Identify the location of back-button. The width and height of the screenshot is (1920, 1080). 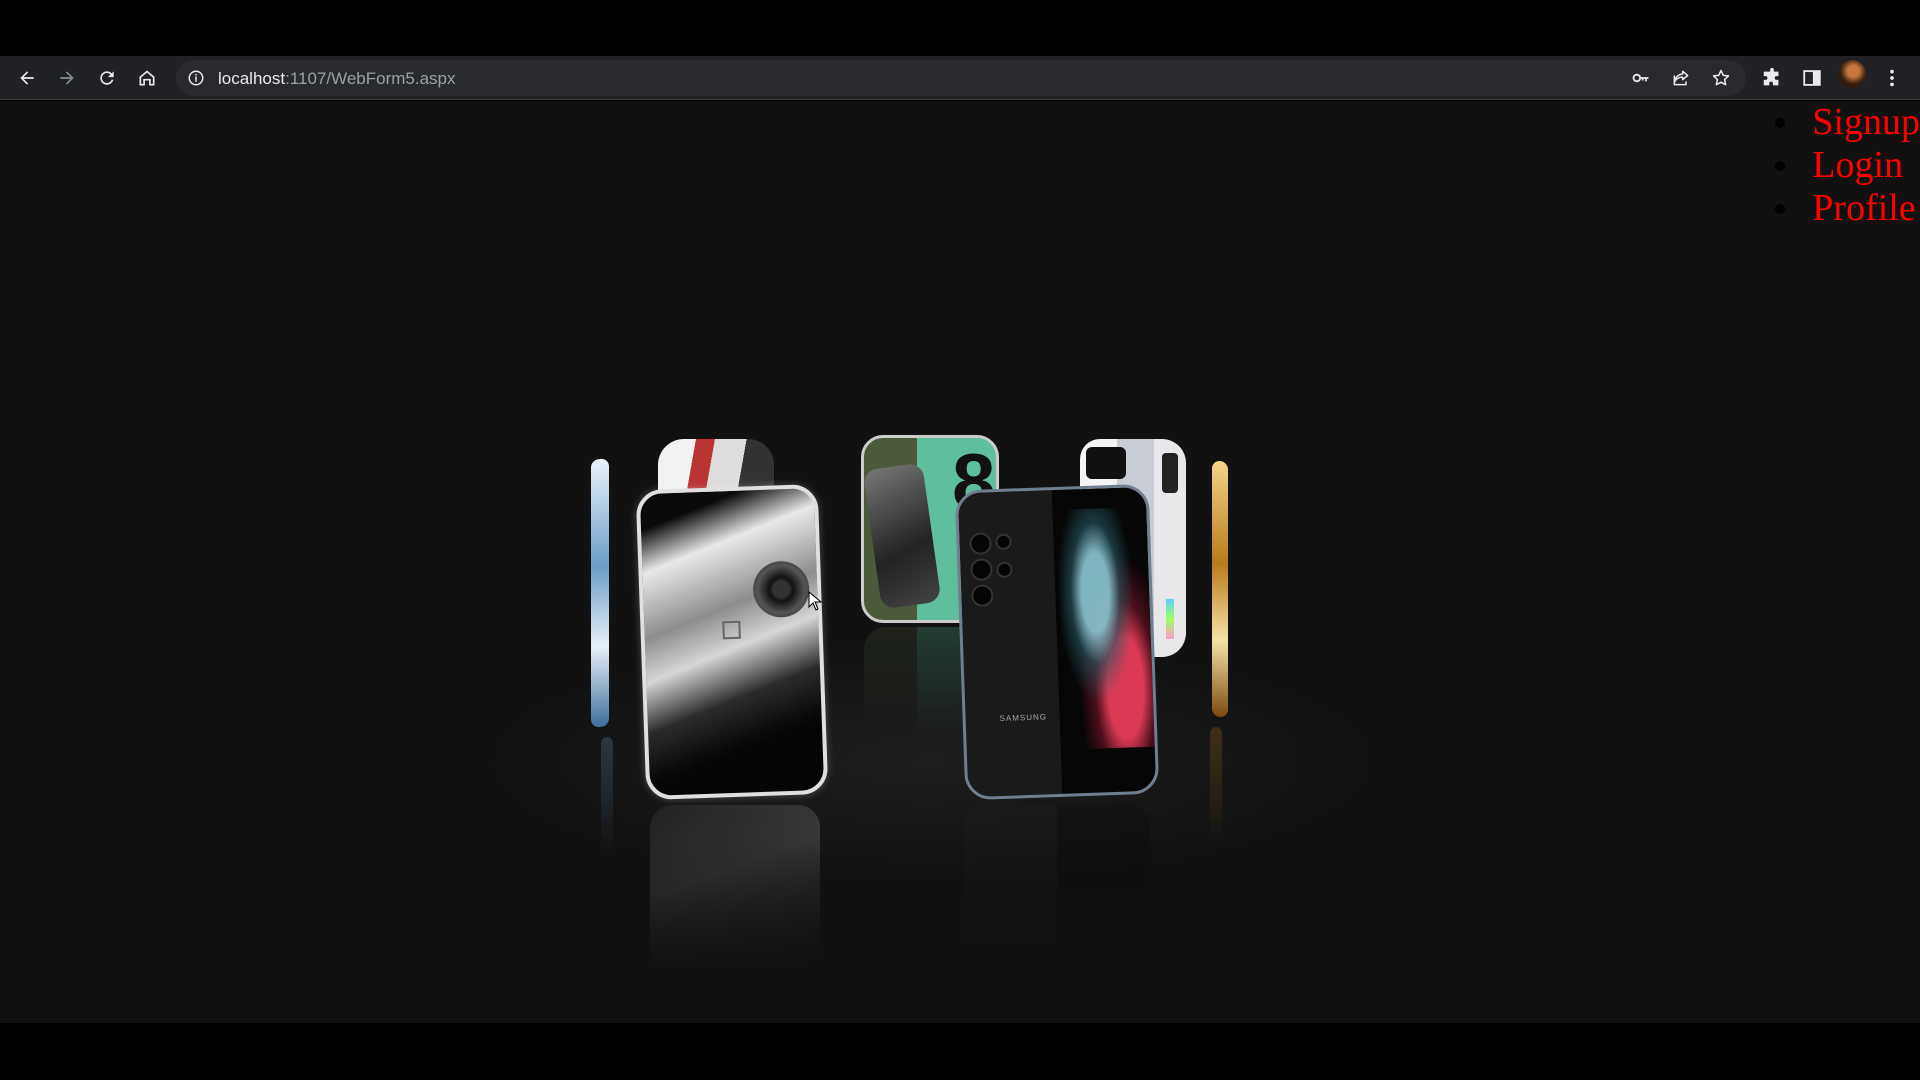
(27, 78).